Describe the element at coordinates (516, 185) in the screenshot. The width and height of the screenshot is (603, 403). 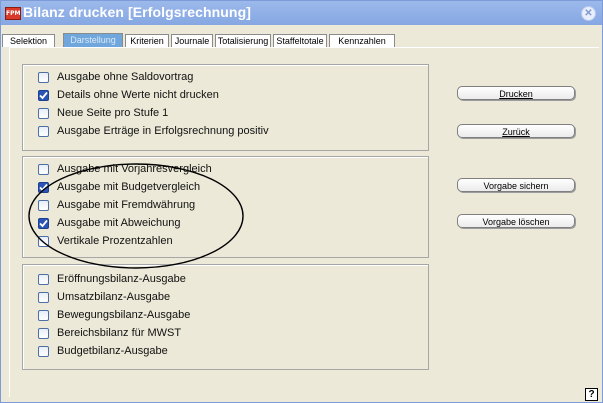
I see `vorgabe-sichern-button: Vorgabe sichern` at that location.